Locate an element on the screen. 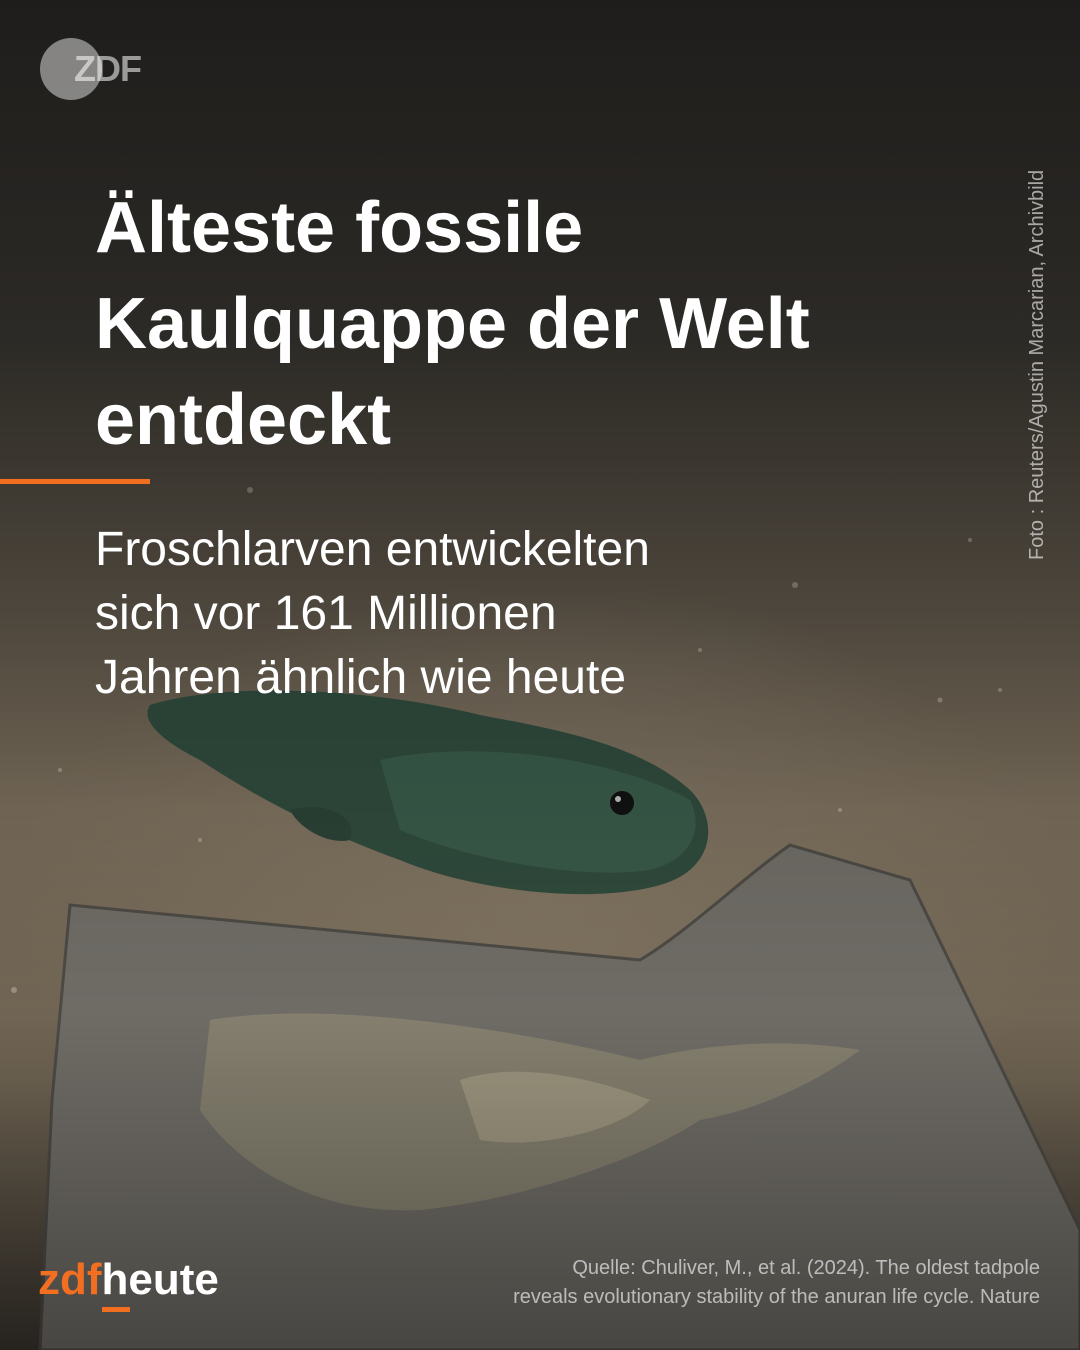 The height and width of the screenshot is (1350, 1080). brand-heute: heute is located at coordinates (160, 1279).